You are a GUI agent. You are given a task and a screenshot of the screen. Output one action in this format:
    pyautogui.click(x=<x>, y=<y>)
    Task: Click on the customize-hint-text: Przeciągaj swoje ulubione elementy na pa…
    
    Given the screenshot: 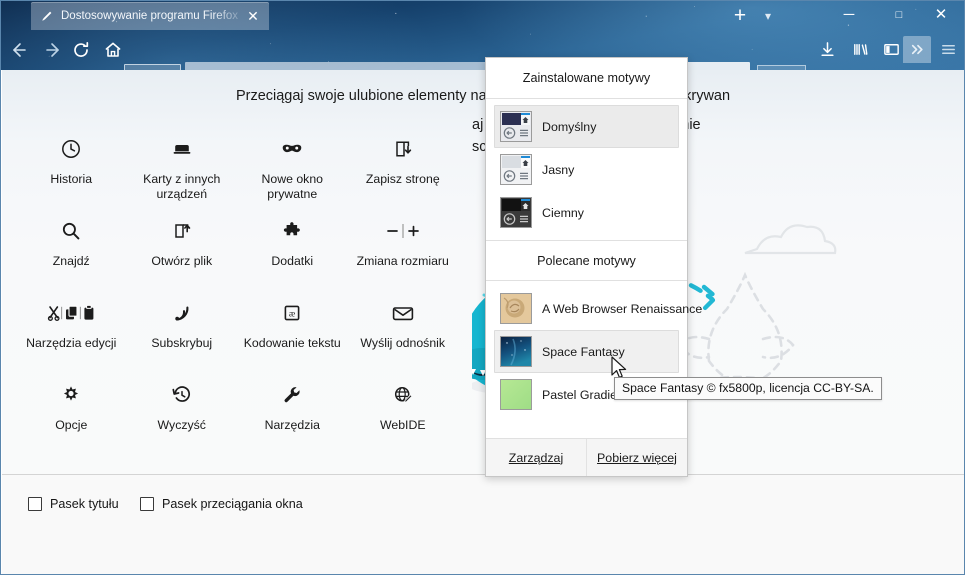 What is the action you would take?
    pyautogui.click(x=483, y=96)
    